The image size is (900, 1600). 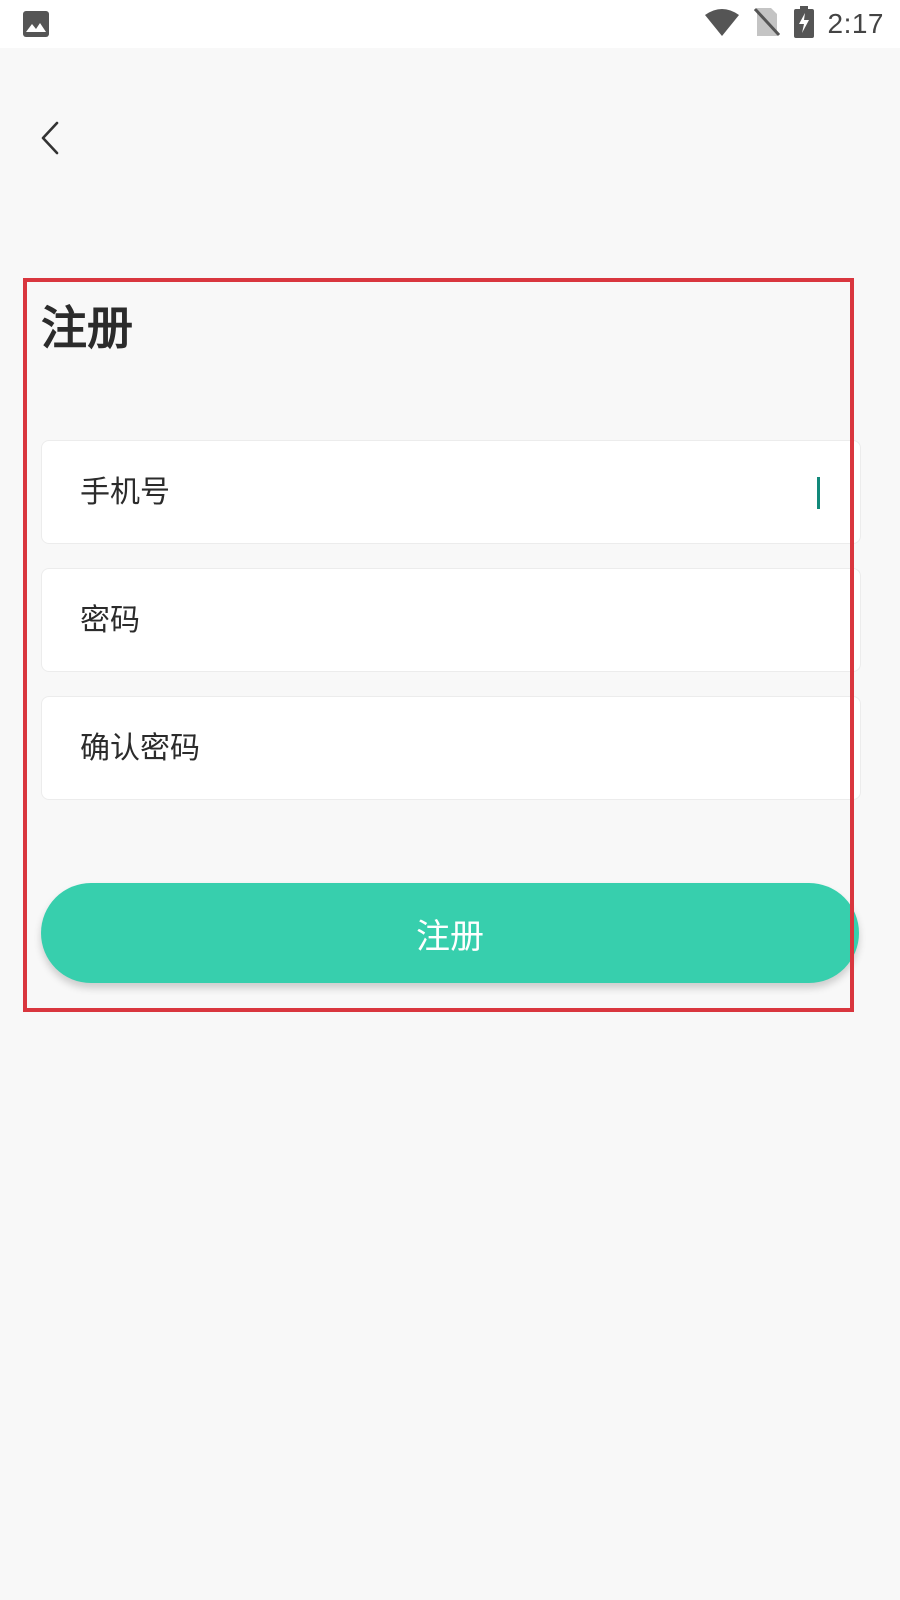 I want to click on wifi-icon, so click(x=722, y=24).